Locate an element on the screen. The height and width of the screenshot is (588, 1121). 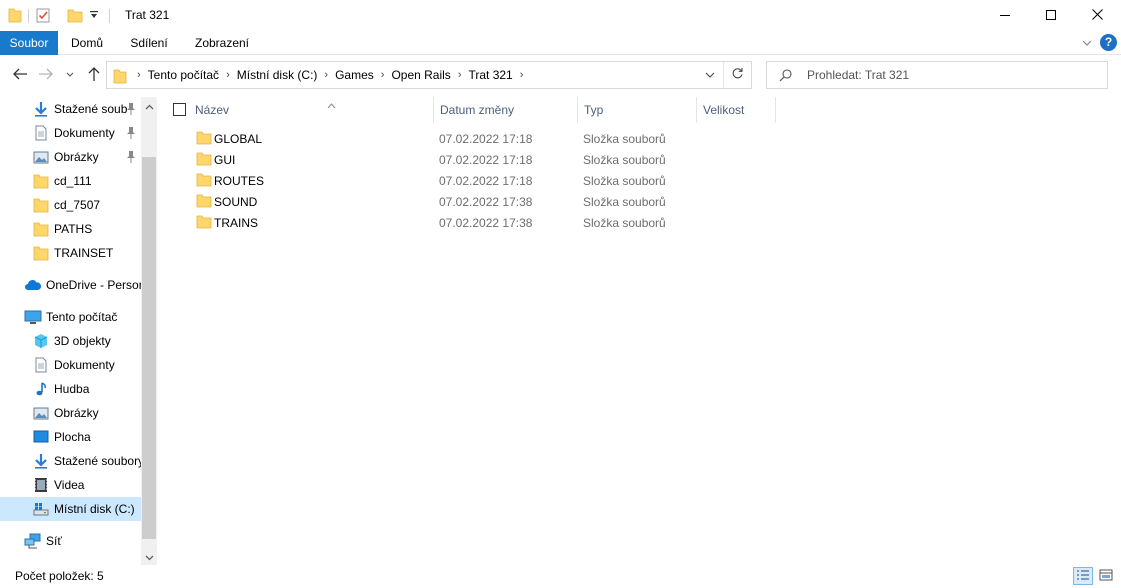
sidebar-item-label: TRAINSET is located at coordinates (84, 253).